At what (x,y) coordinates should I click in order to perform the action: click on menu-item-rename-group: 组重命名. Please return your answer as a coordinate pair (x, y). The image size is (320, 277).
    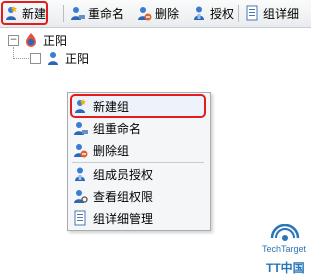
    Looking at the image, I should click on (138, 128).